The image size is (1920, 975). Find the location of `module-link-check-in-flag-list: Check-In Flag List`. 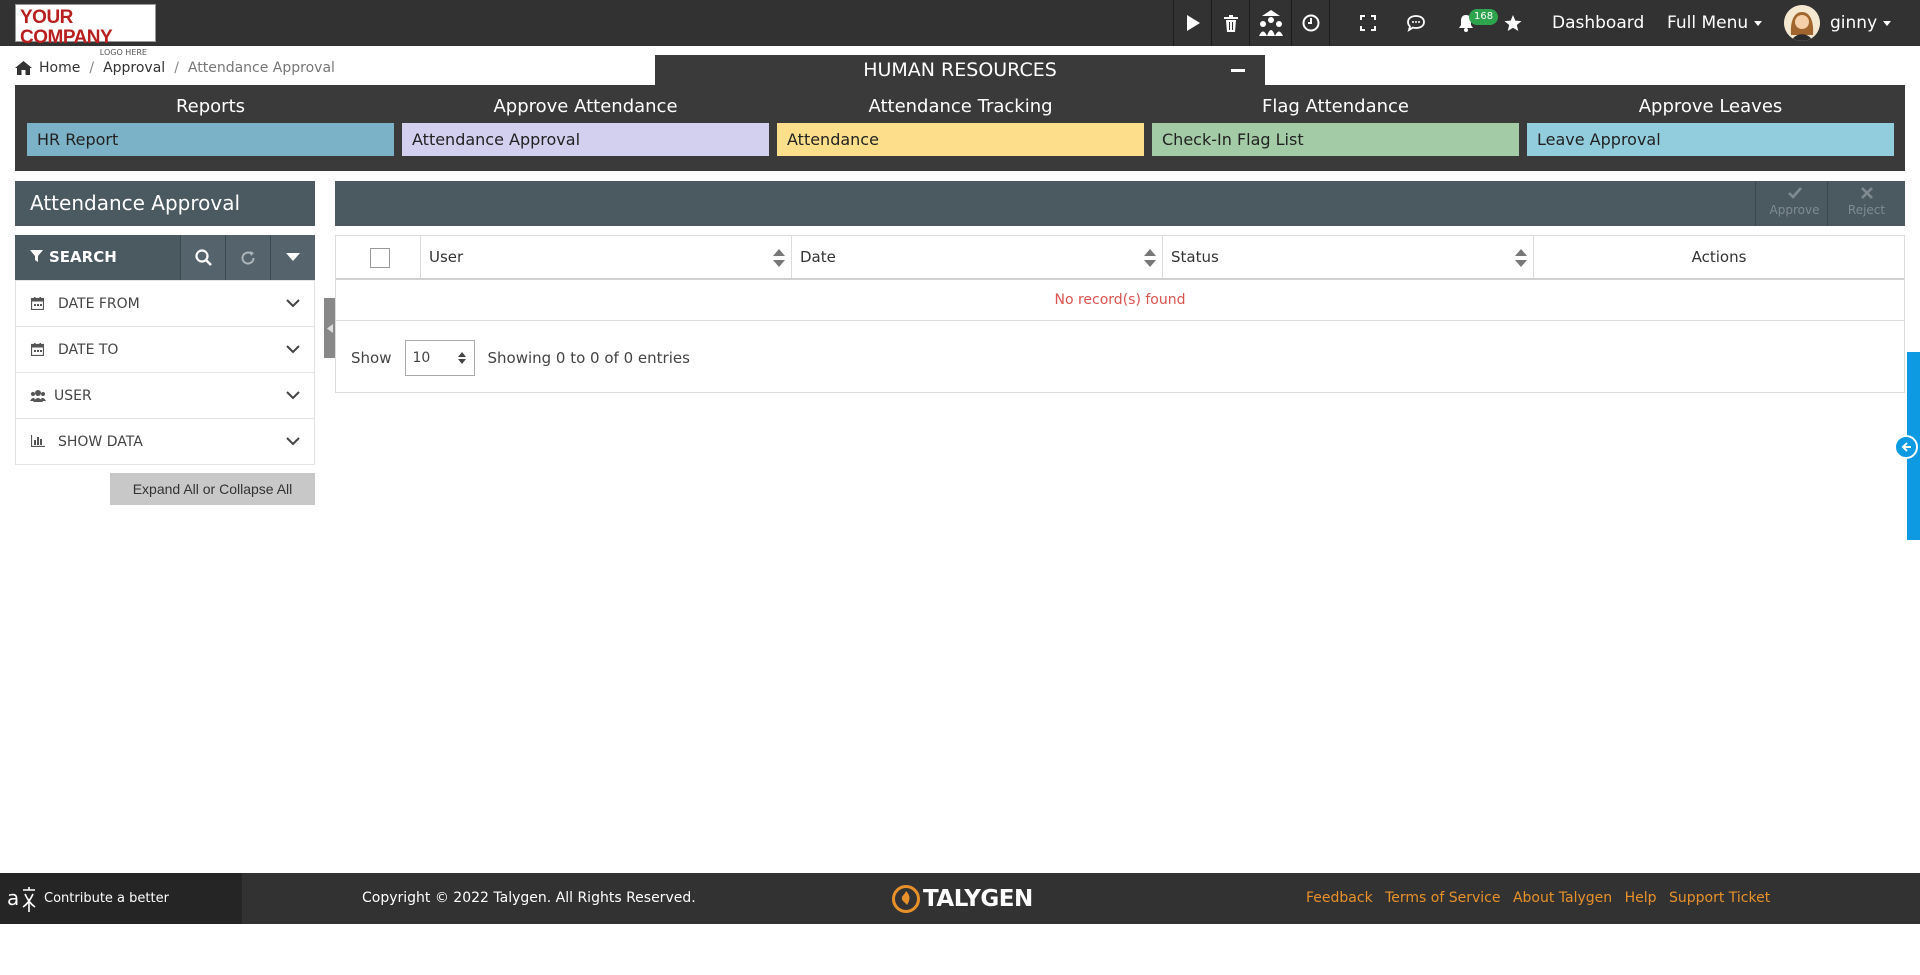

module-link-check-in-flag-list: Check-In Flag List is located at coordinates (1335, 139).